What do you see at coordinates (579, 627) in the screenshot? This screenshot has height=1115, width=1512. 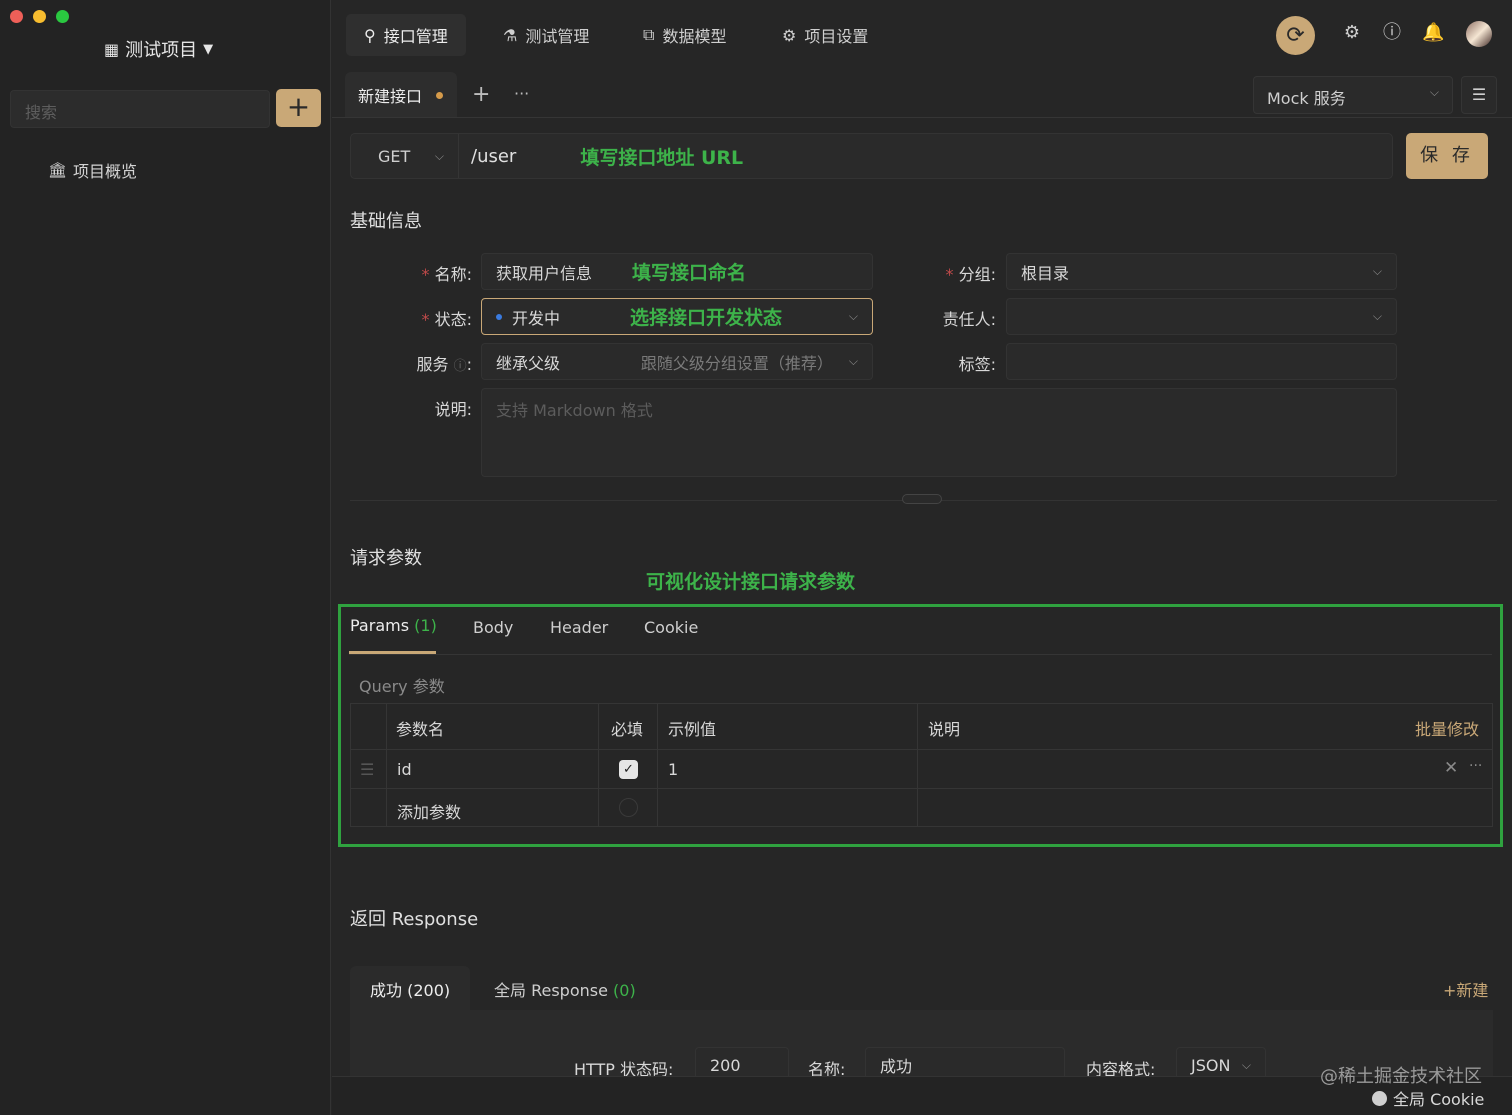 I see `tab-header: Header` at bounding box center [579, 627].